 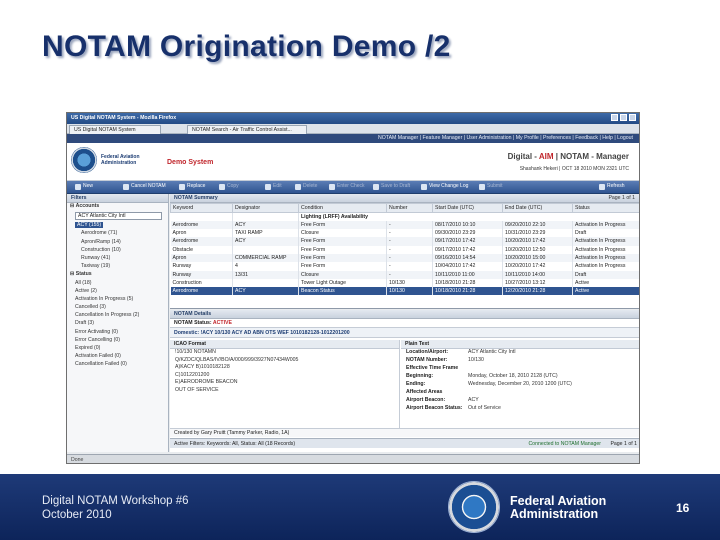 What do you see at coordinates (612, 187) in the screenshot?
I see `refresh-button: Refresh` at bounding box center [612, 187].